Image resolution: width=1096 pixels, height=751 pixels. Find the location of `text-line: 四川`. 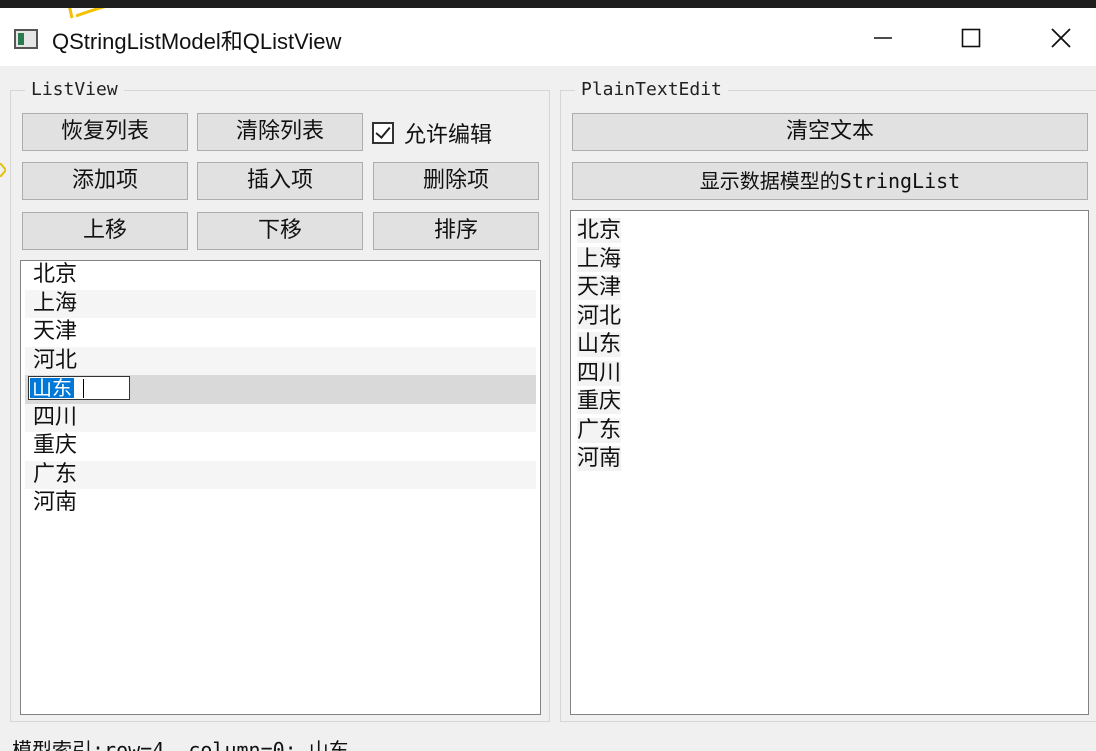

text-line: 四川 is located at coordinates (599, 373).